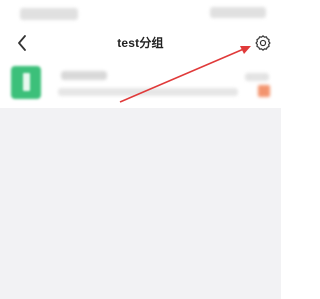 Image resolution: width=320 pixels, height=299 pixels. Describe the element at coordinates (26, 82) in the screenshot. I see `avatar-glyph` at that location.